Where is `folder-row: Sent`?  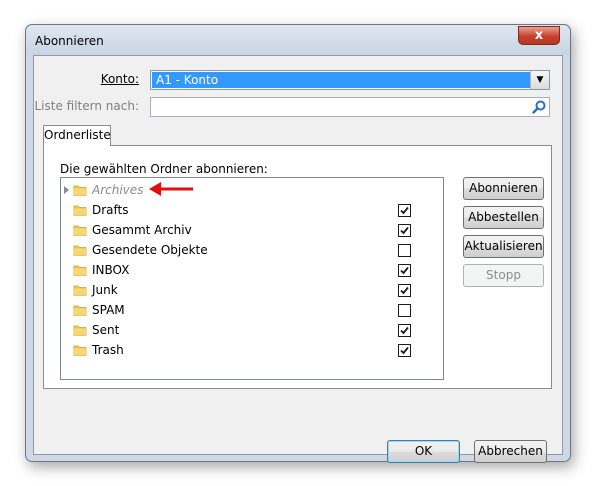 folder-row: Sent is located at coordinates (252, 330).